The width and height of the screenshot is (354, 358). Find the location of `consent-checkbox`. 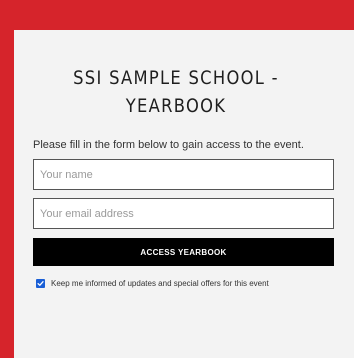

consent-checkbox is located at coordinates (40, 283).